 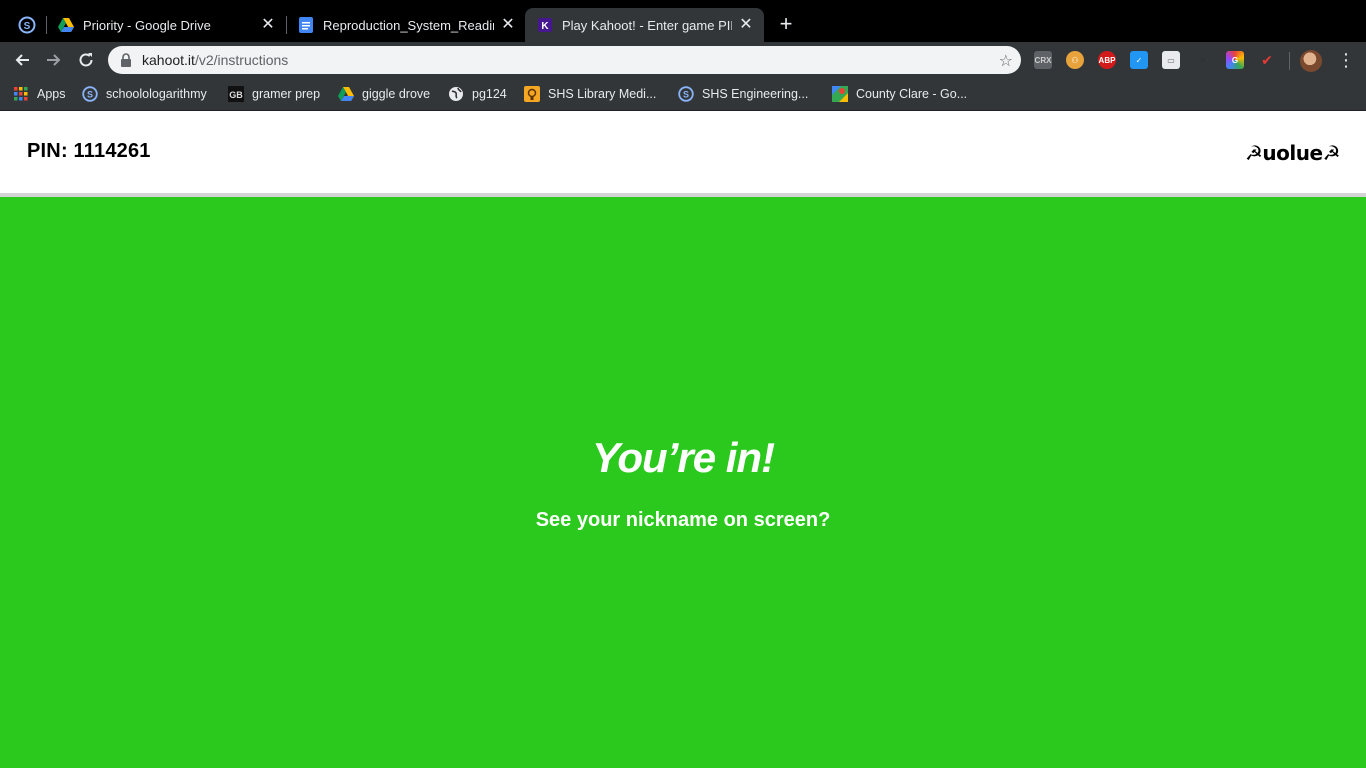 What do you see at coordinates (489, 94) in the screenshot?
I see `bookmark-label: pg124` at bounding box center [489, 94].